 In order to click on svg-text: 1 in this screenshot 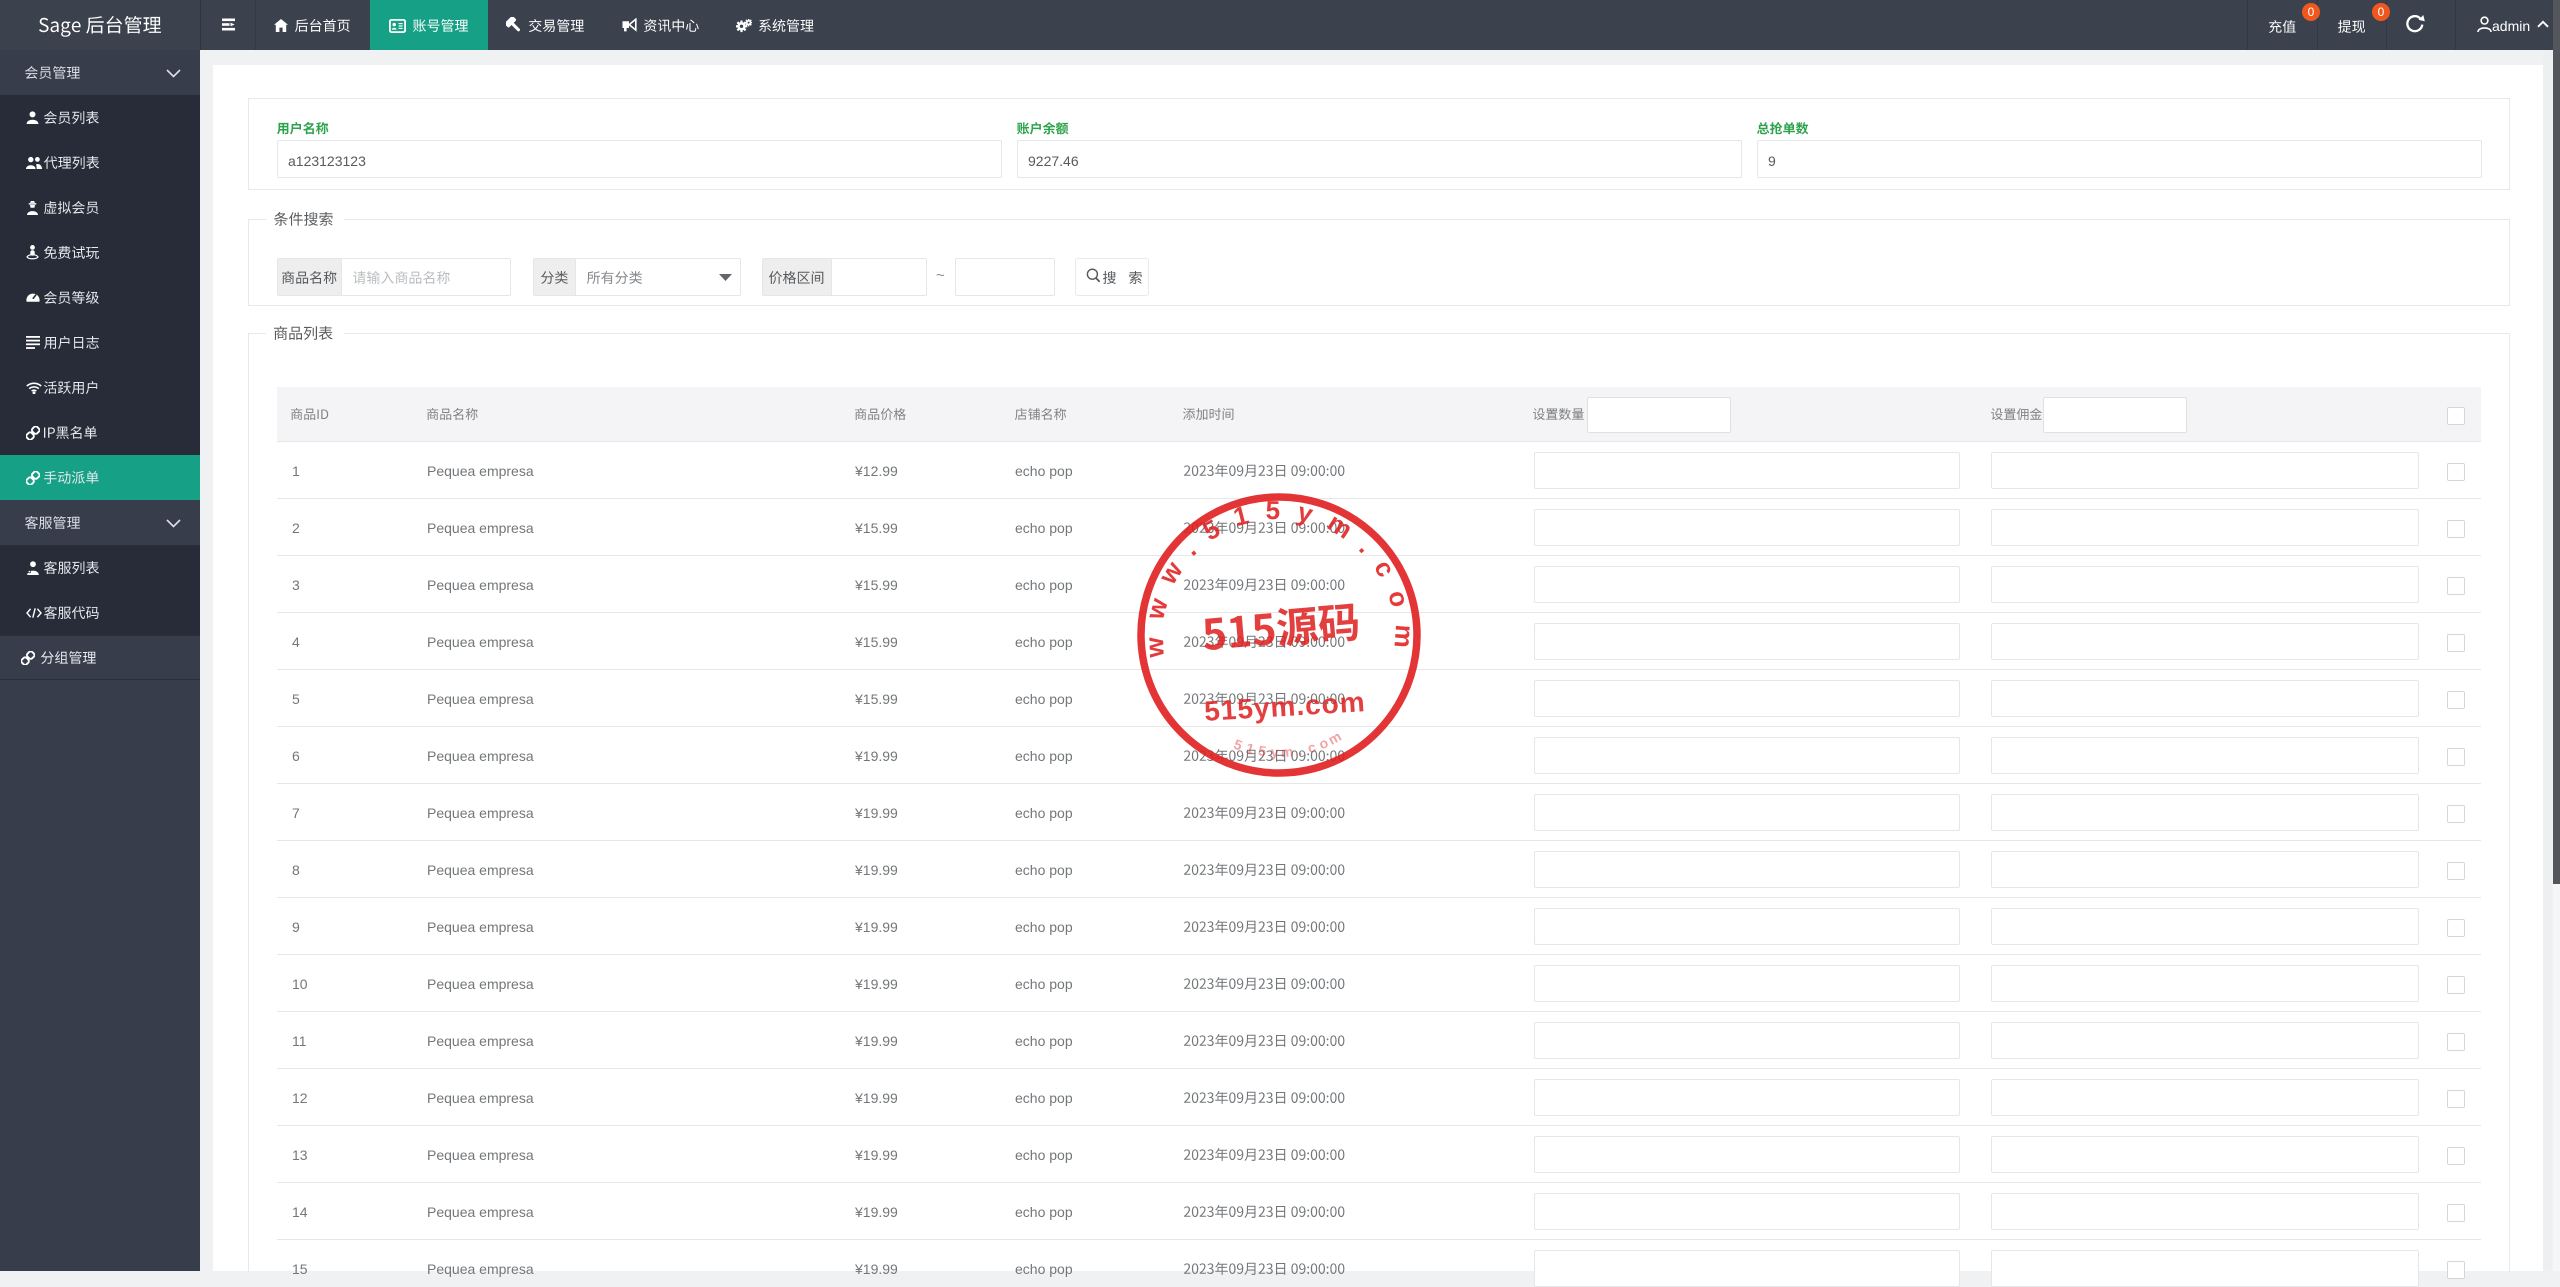, I will do `click(1250, 748)`.